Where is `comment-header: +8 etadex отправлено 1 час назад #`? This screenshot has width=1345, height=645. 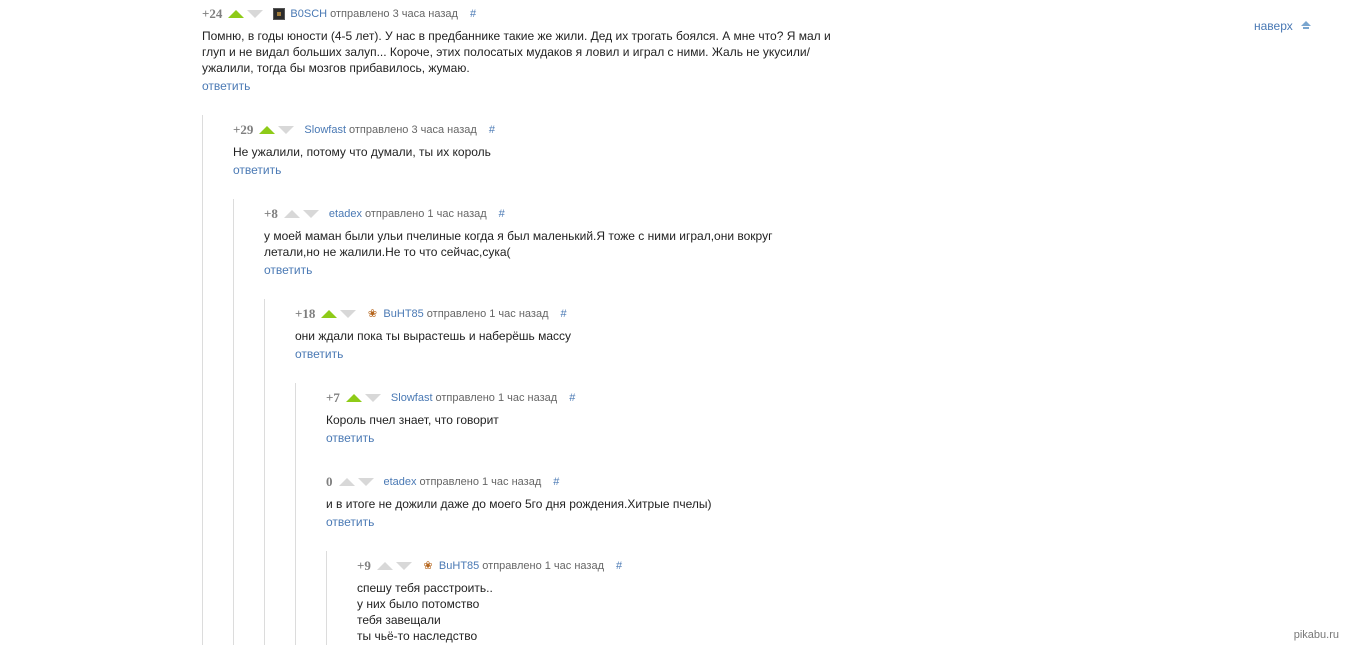
comment-header: +8 etadex отправлено 1 час назад # is located at coordinates (518, 214).